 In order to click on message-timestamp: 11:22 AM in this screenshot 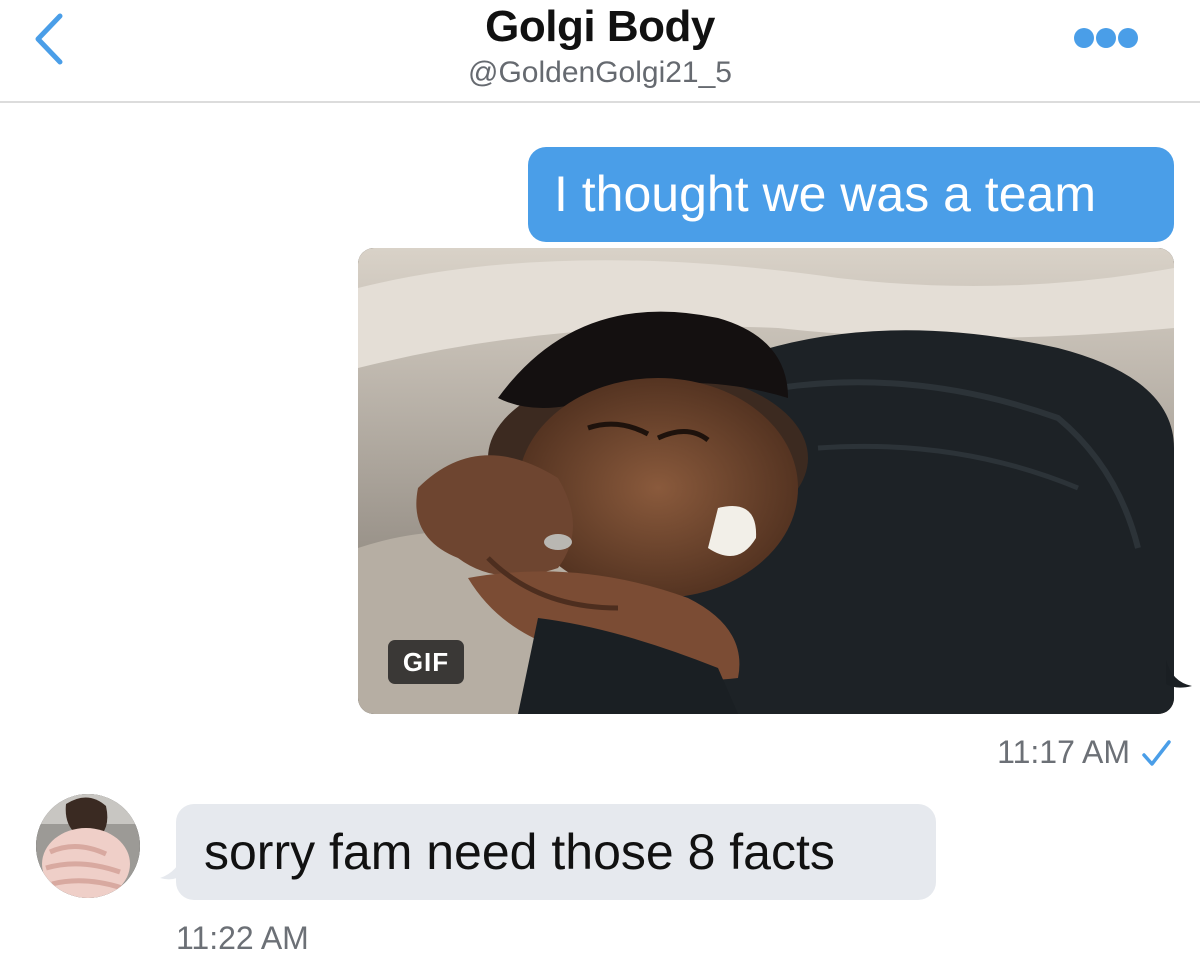, I will do `click(242, 938)`.